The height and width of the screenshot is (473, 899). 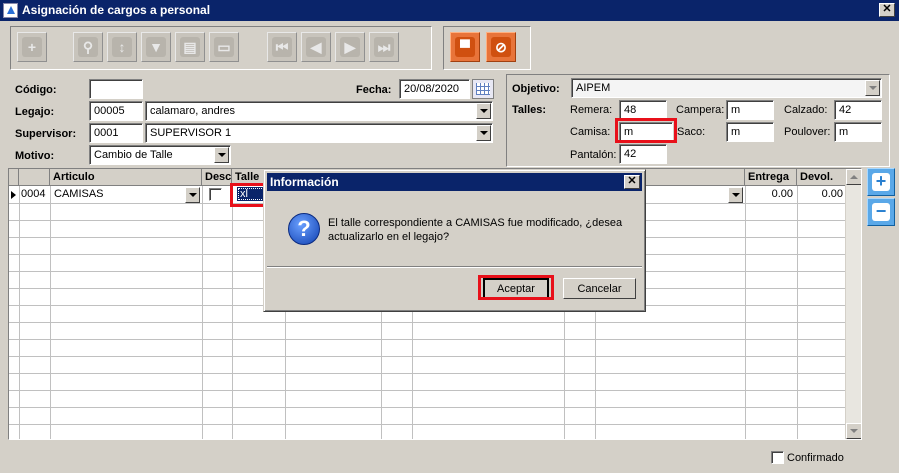 I want to click on dialog-title-bar: Información ✕, so click(x=454, y=182).